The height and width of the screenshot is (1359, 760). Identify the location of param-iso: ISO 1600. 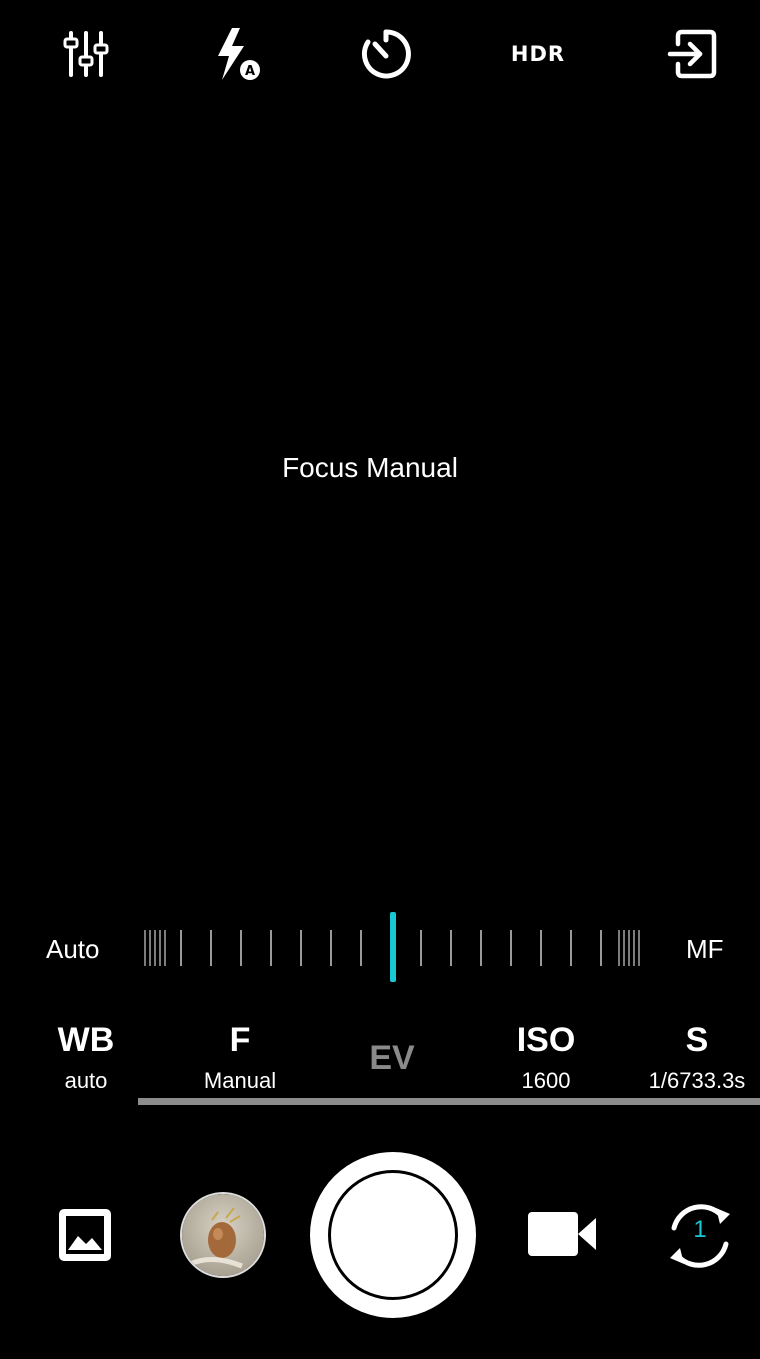
(546, 1058).